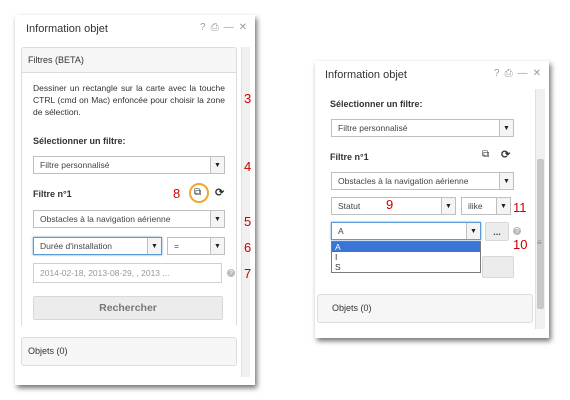 This screenshot has width=570, height=400. I want to click on left-attribute-select-value: Durée d'installation, so click(76, 246).